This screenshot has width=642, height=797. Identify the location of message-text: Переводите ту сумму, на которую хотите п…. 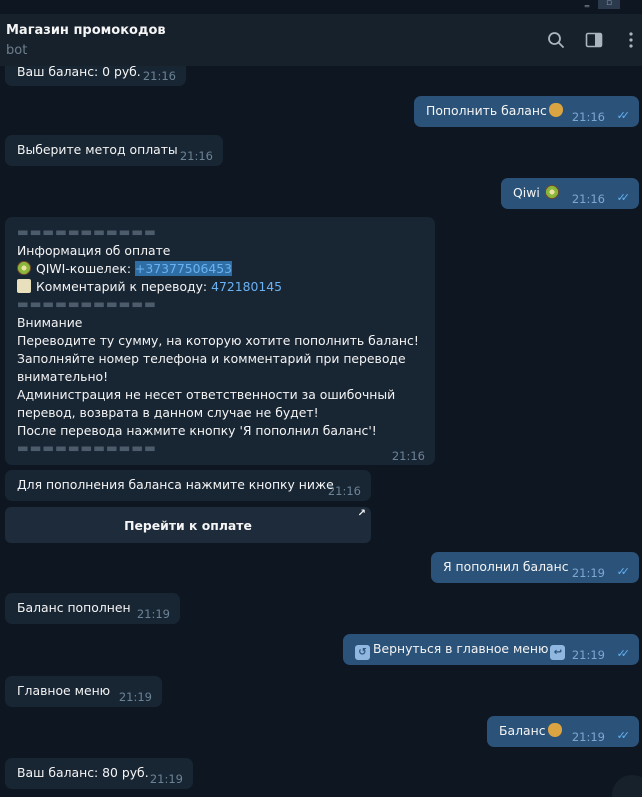
(218, 340).